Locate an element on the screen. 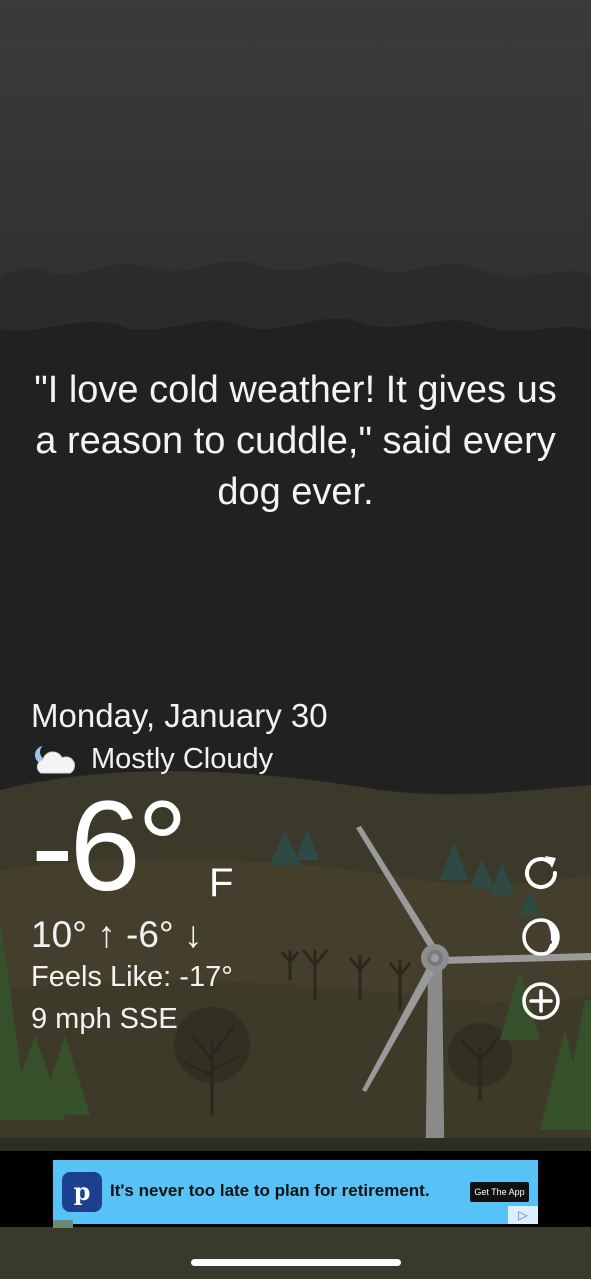 The image size is (591, 1279). moon-phase-icon is located at coordinates (541, 937).